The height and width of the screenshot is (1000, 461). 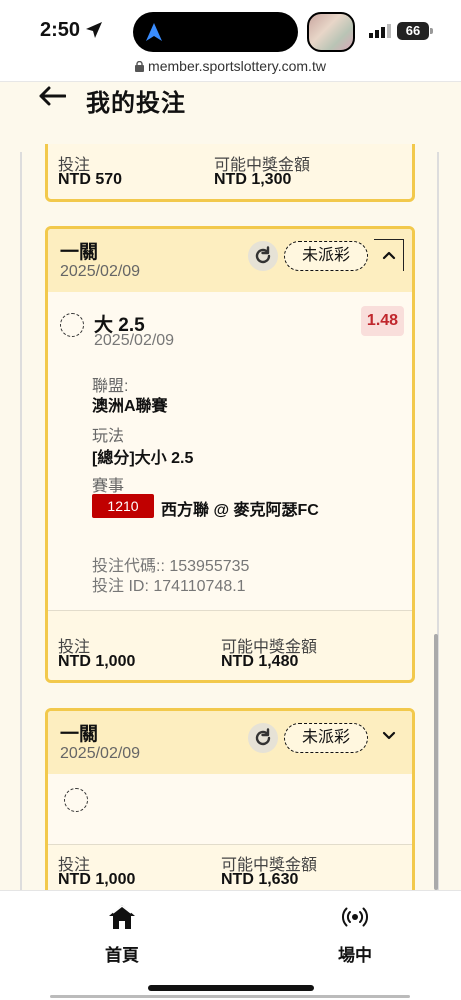 I want to click on back-arrow-icon, so click(x=52, y=96).